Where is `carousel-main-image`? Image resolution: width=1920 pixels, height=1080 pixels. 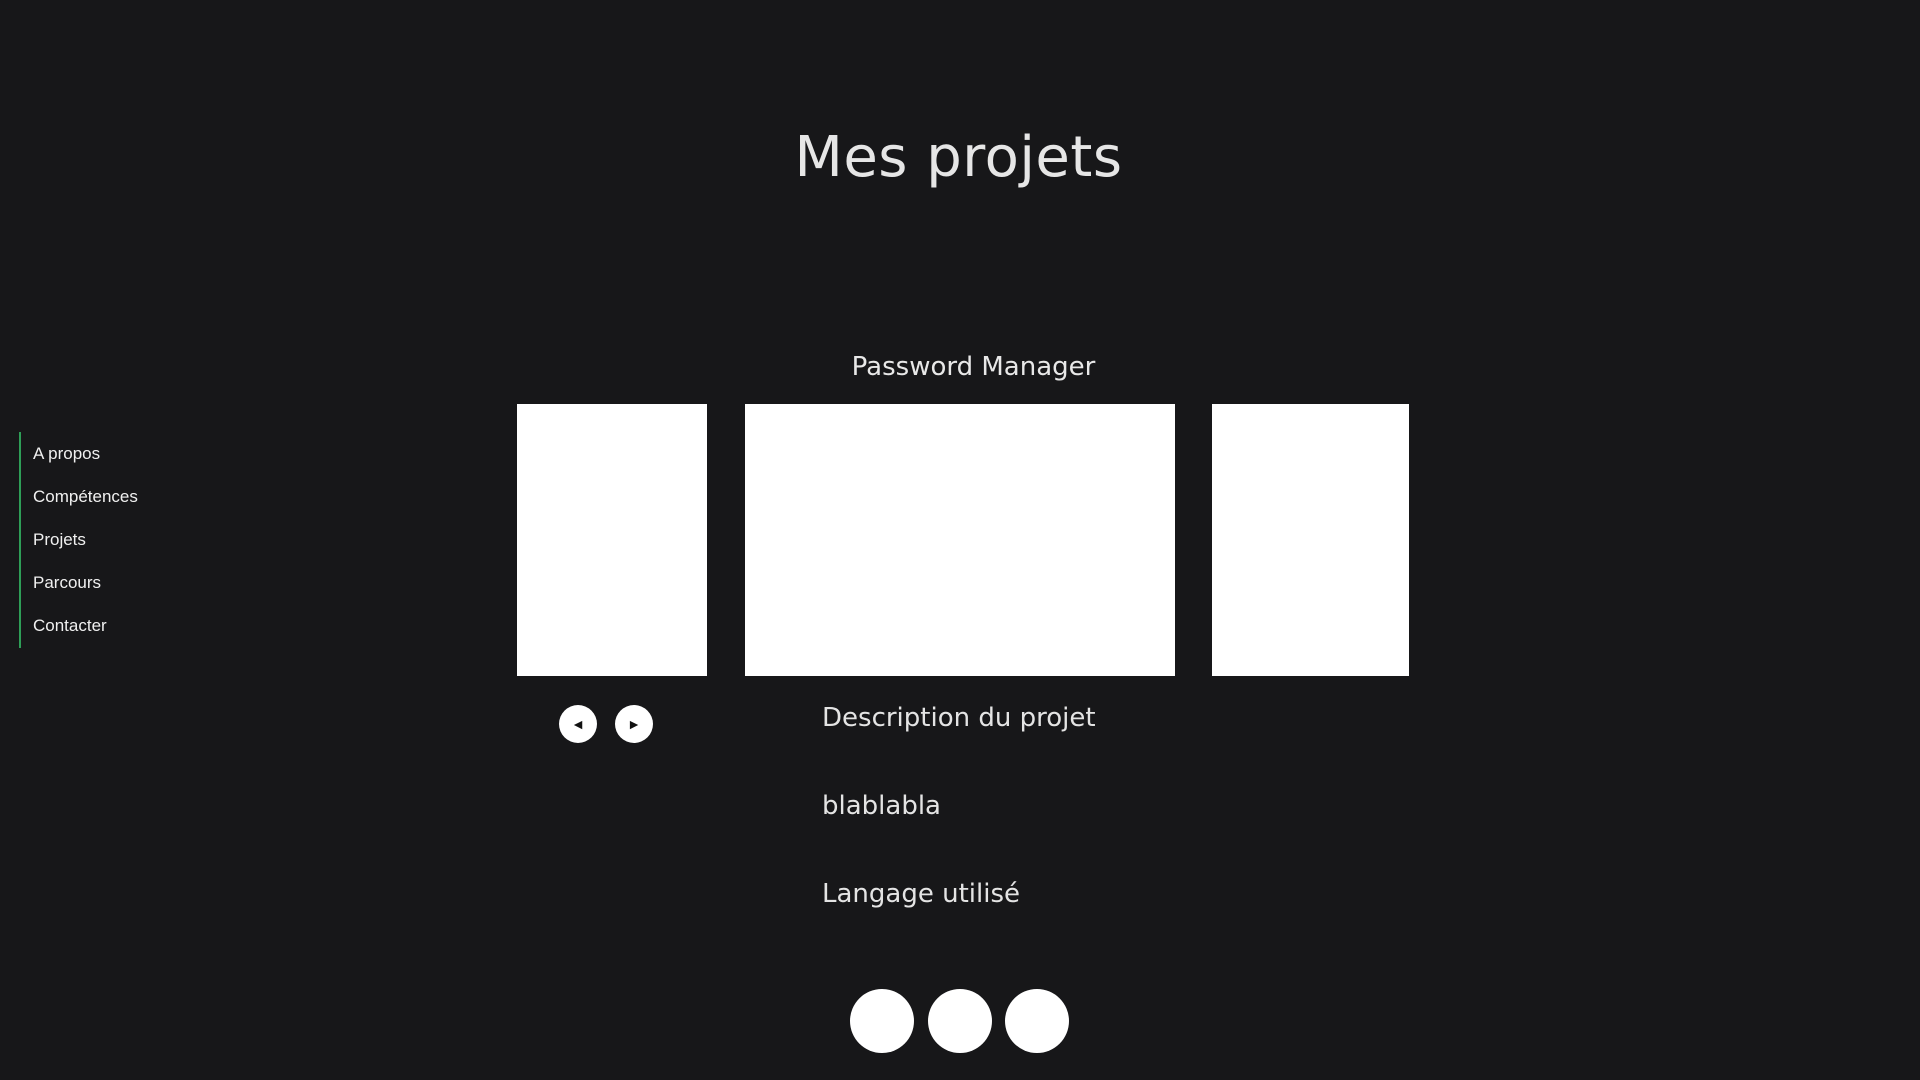 carousel-main-image is located at coordinates (960, 540).